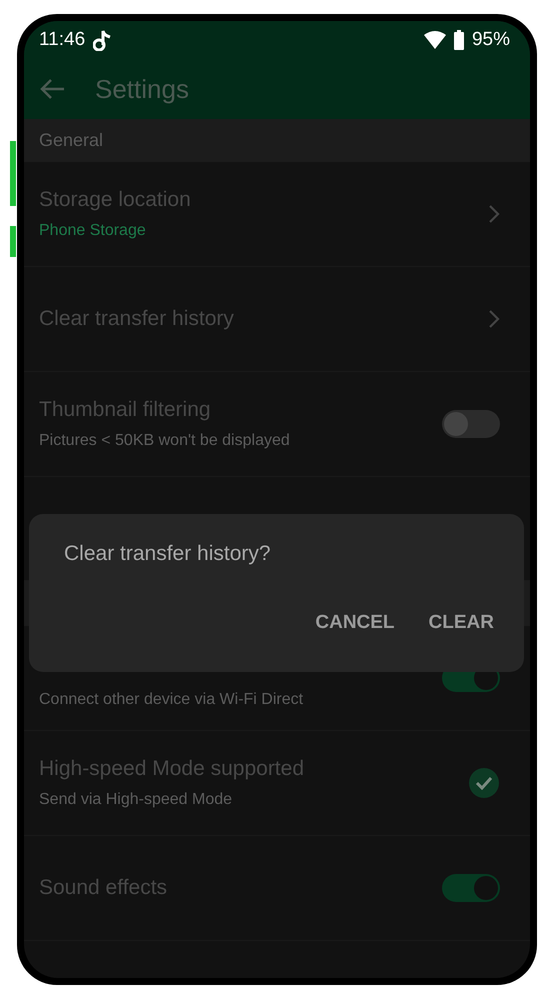 The width and height of the screenshot is (552, 1000). I want to click on setting-subtitle: Phone Storage, so click(93, 231).